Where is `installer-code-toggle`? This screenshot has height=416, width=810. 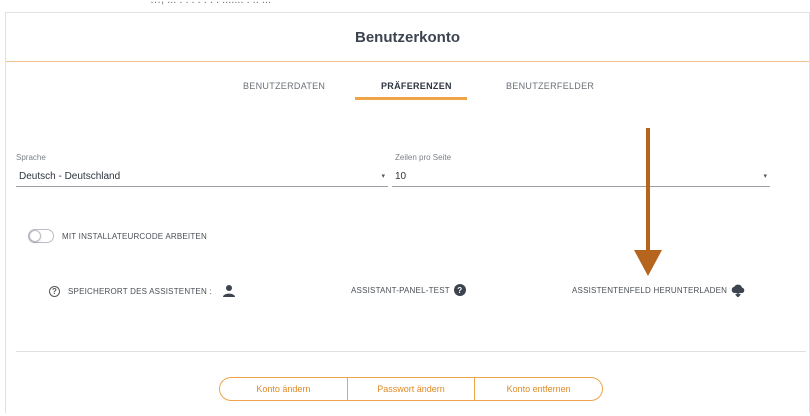
installer-code-toggle is located at coordinates (41, 236).